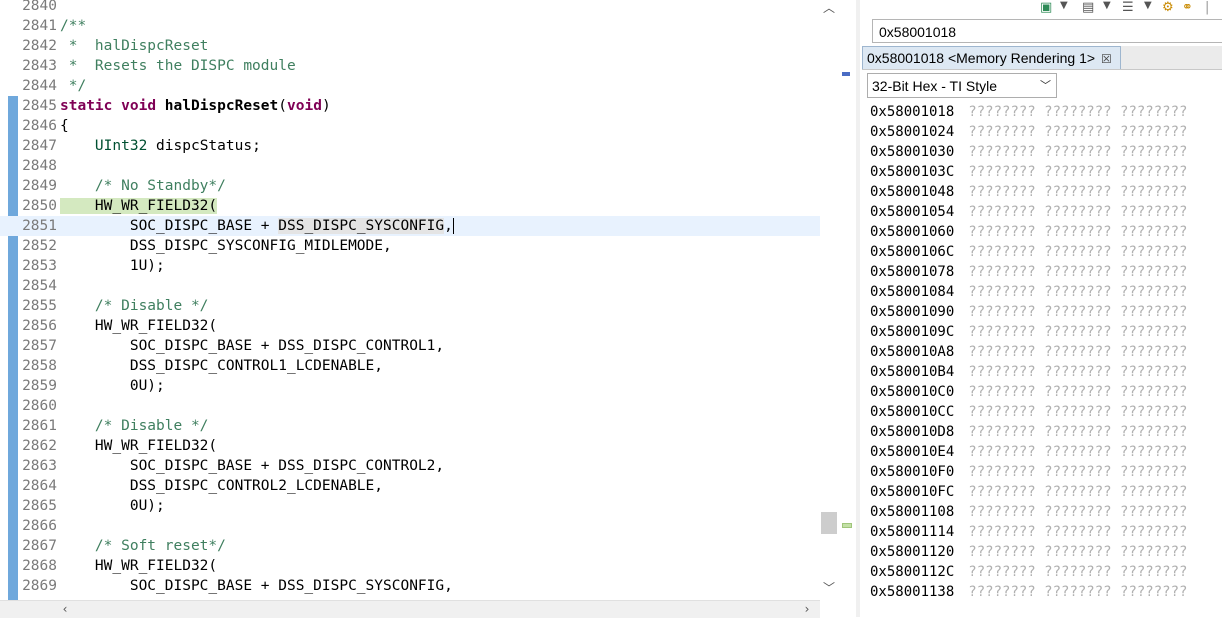 This screenshot has width=1222, height=618. Describe the element at coordinates (410, 526) in the screenshot. I see `code-line: 2866` at that location.